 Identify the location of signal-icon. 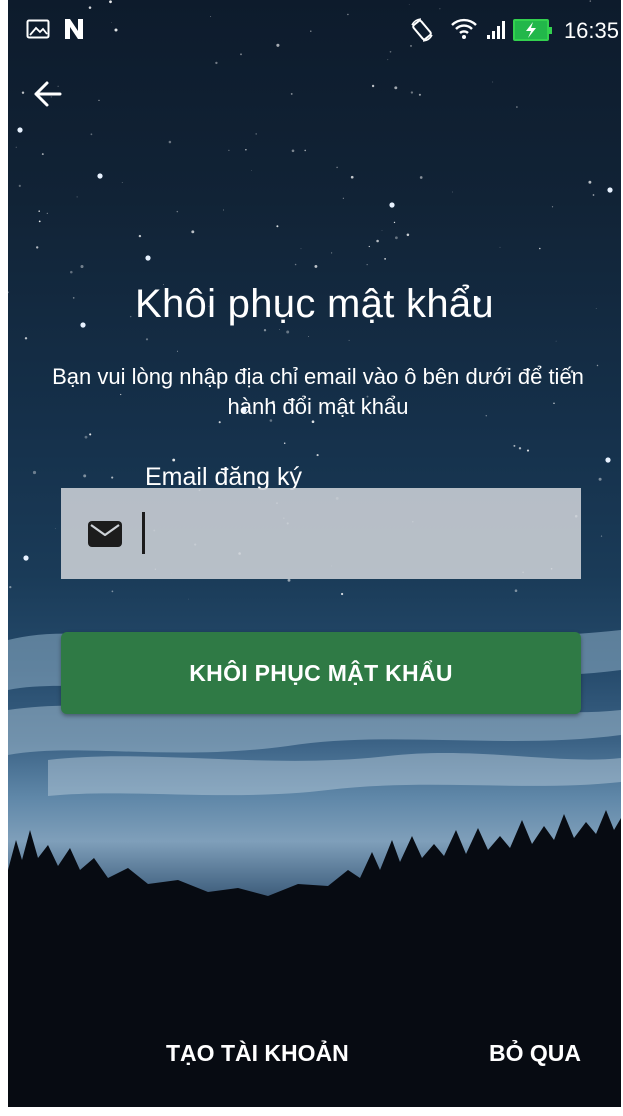
(496, 30).